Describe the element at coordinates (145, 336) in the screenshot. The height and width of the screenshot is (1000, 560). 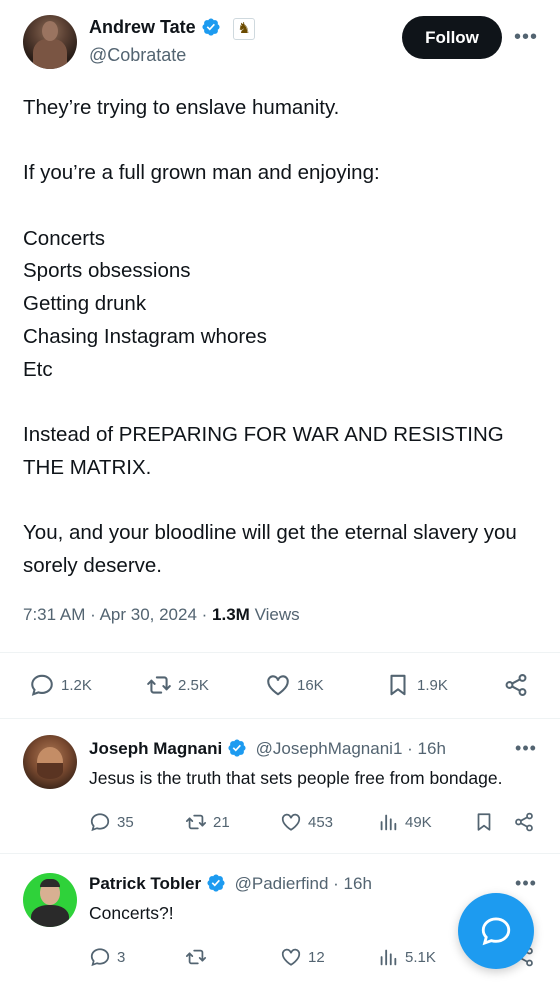
I see `tweet-line: Chasing Instagram whores` at that location.